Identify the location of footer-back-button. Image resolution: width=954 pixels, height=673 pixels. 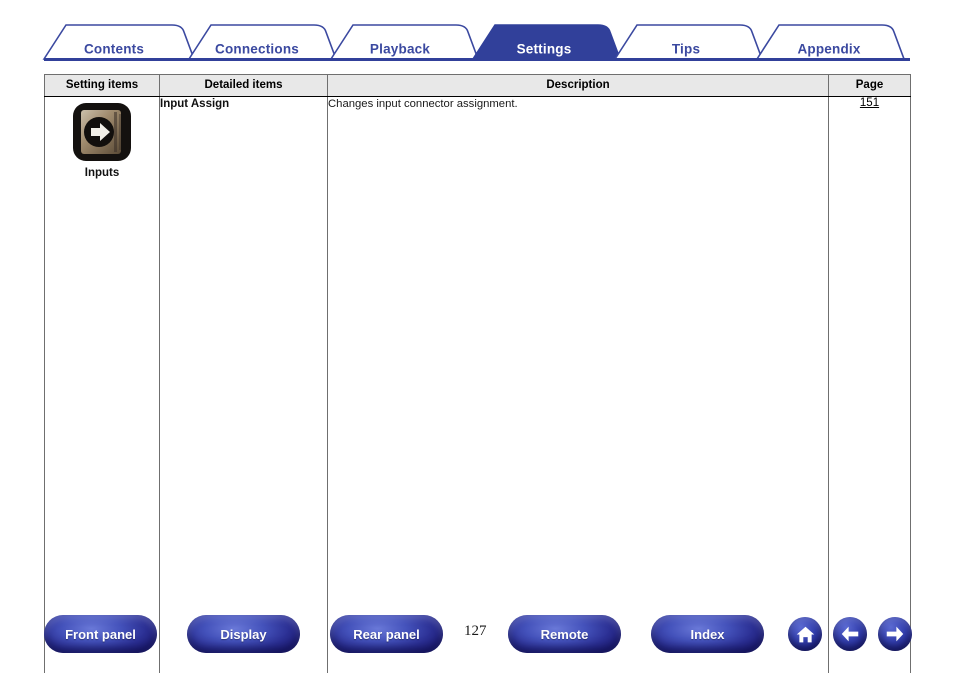
(850, 634).